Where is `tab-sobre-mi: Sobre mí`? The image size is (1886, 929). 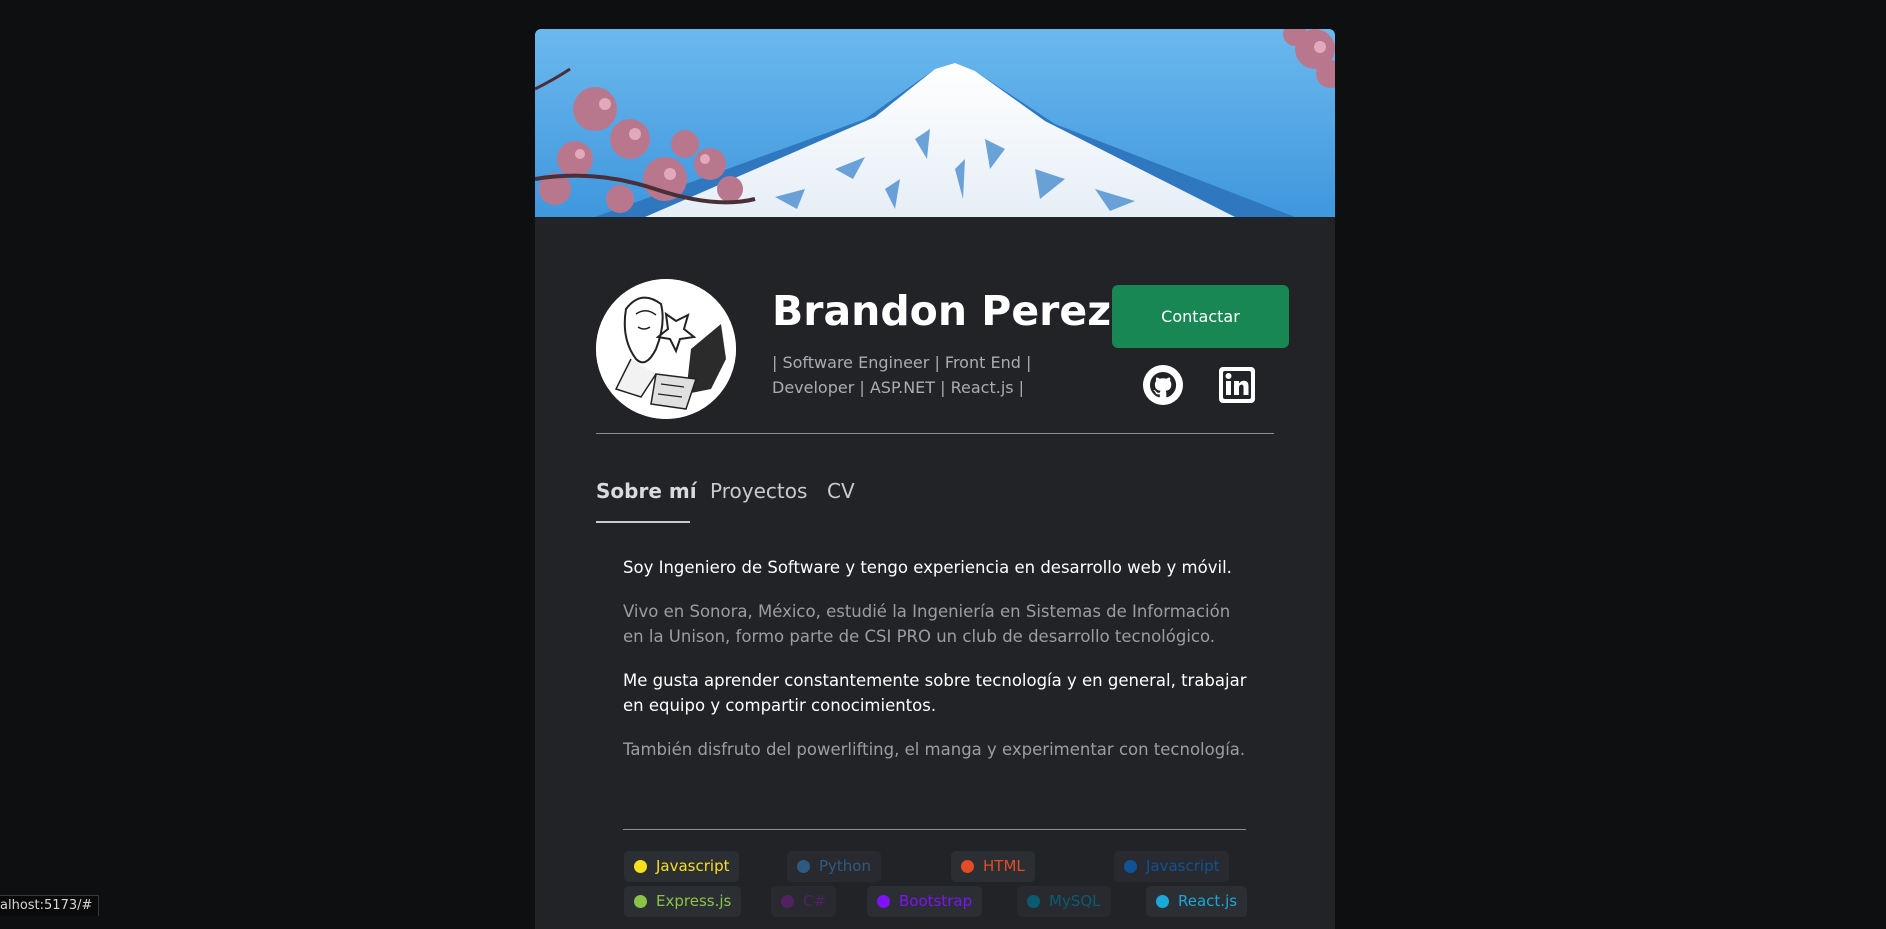
tab-sobre-mi: Sobre mí is located at coordinates (646, 491).